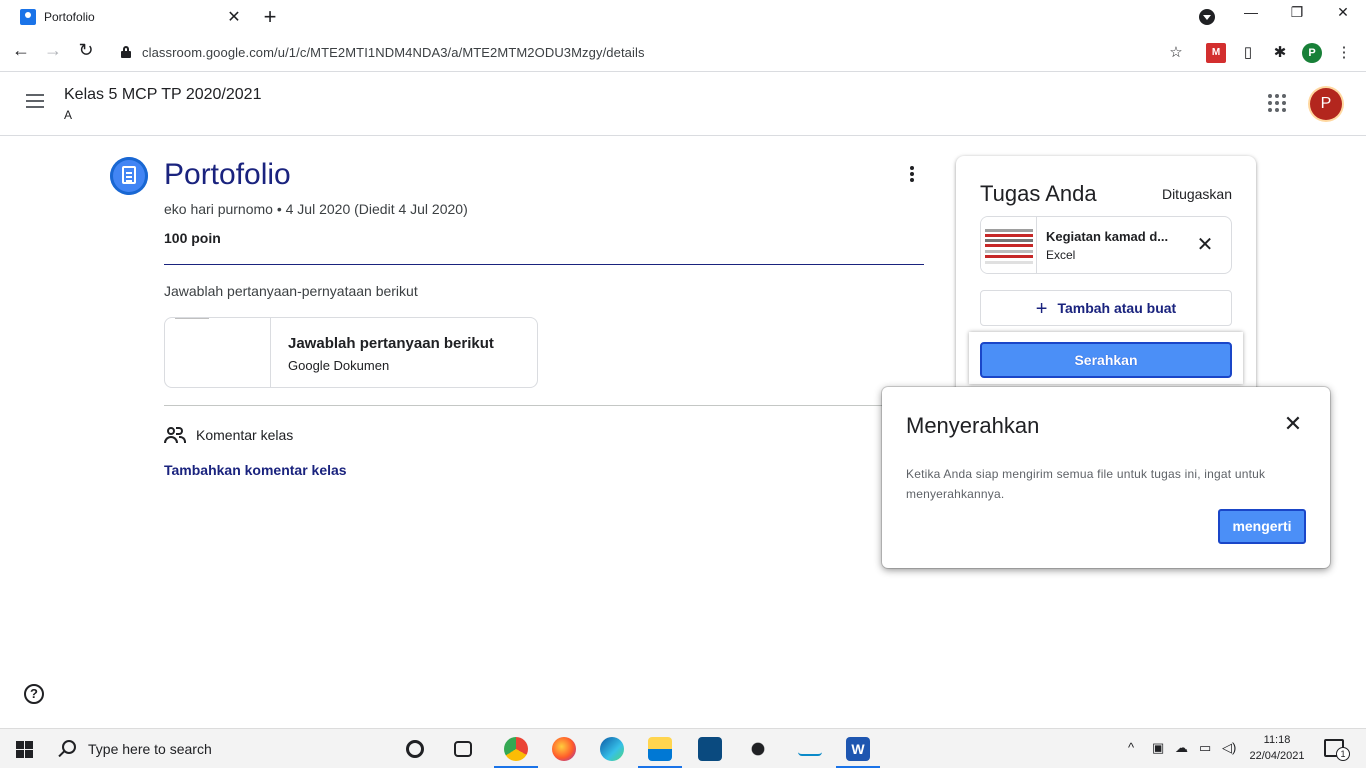  I want to click on browser-menu-icon: ⋮, so click(1344, 53).